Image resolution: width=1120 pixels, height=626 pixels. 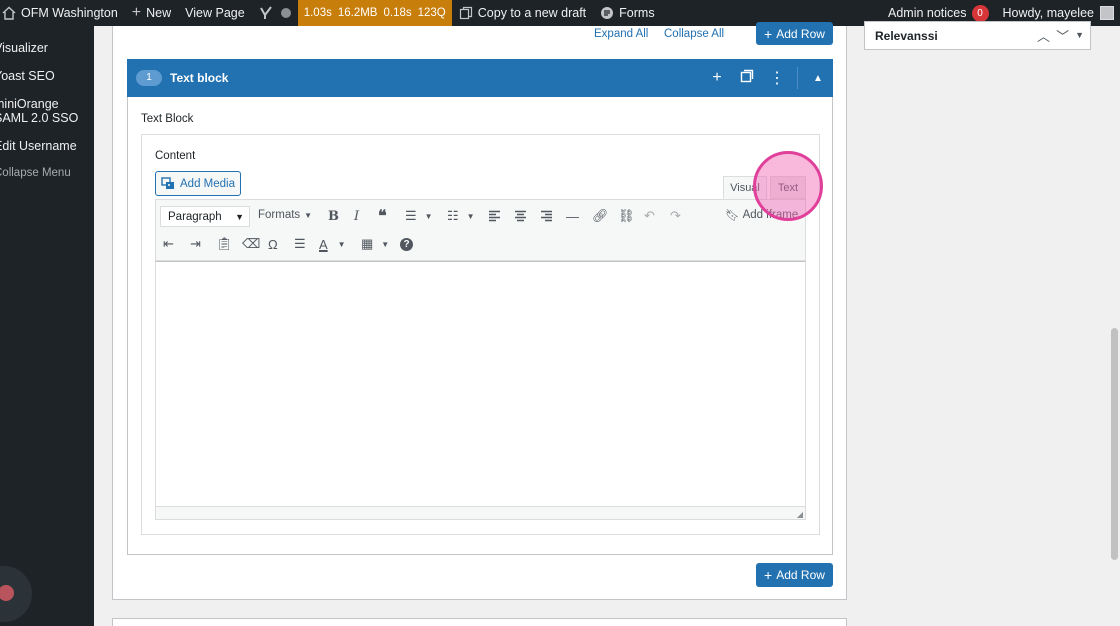 I want to click on indent-button: ⇥, so click(x=195, y=244).